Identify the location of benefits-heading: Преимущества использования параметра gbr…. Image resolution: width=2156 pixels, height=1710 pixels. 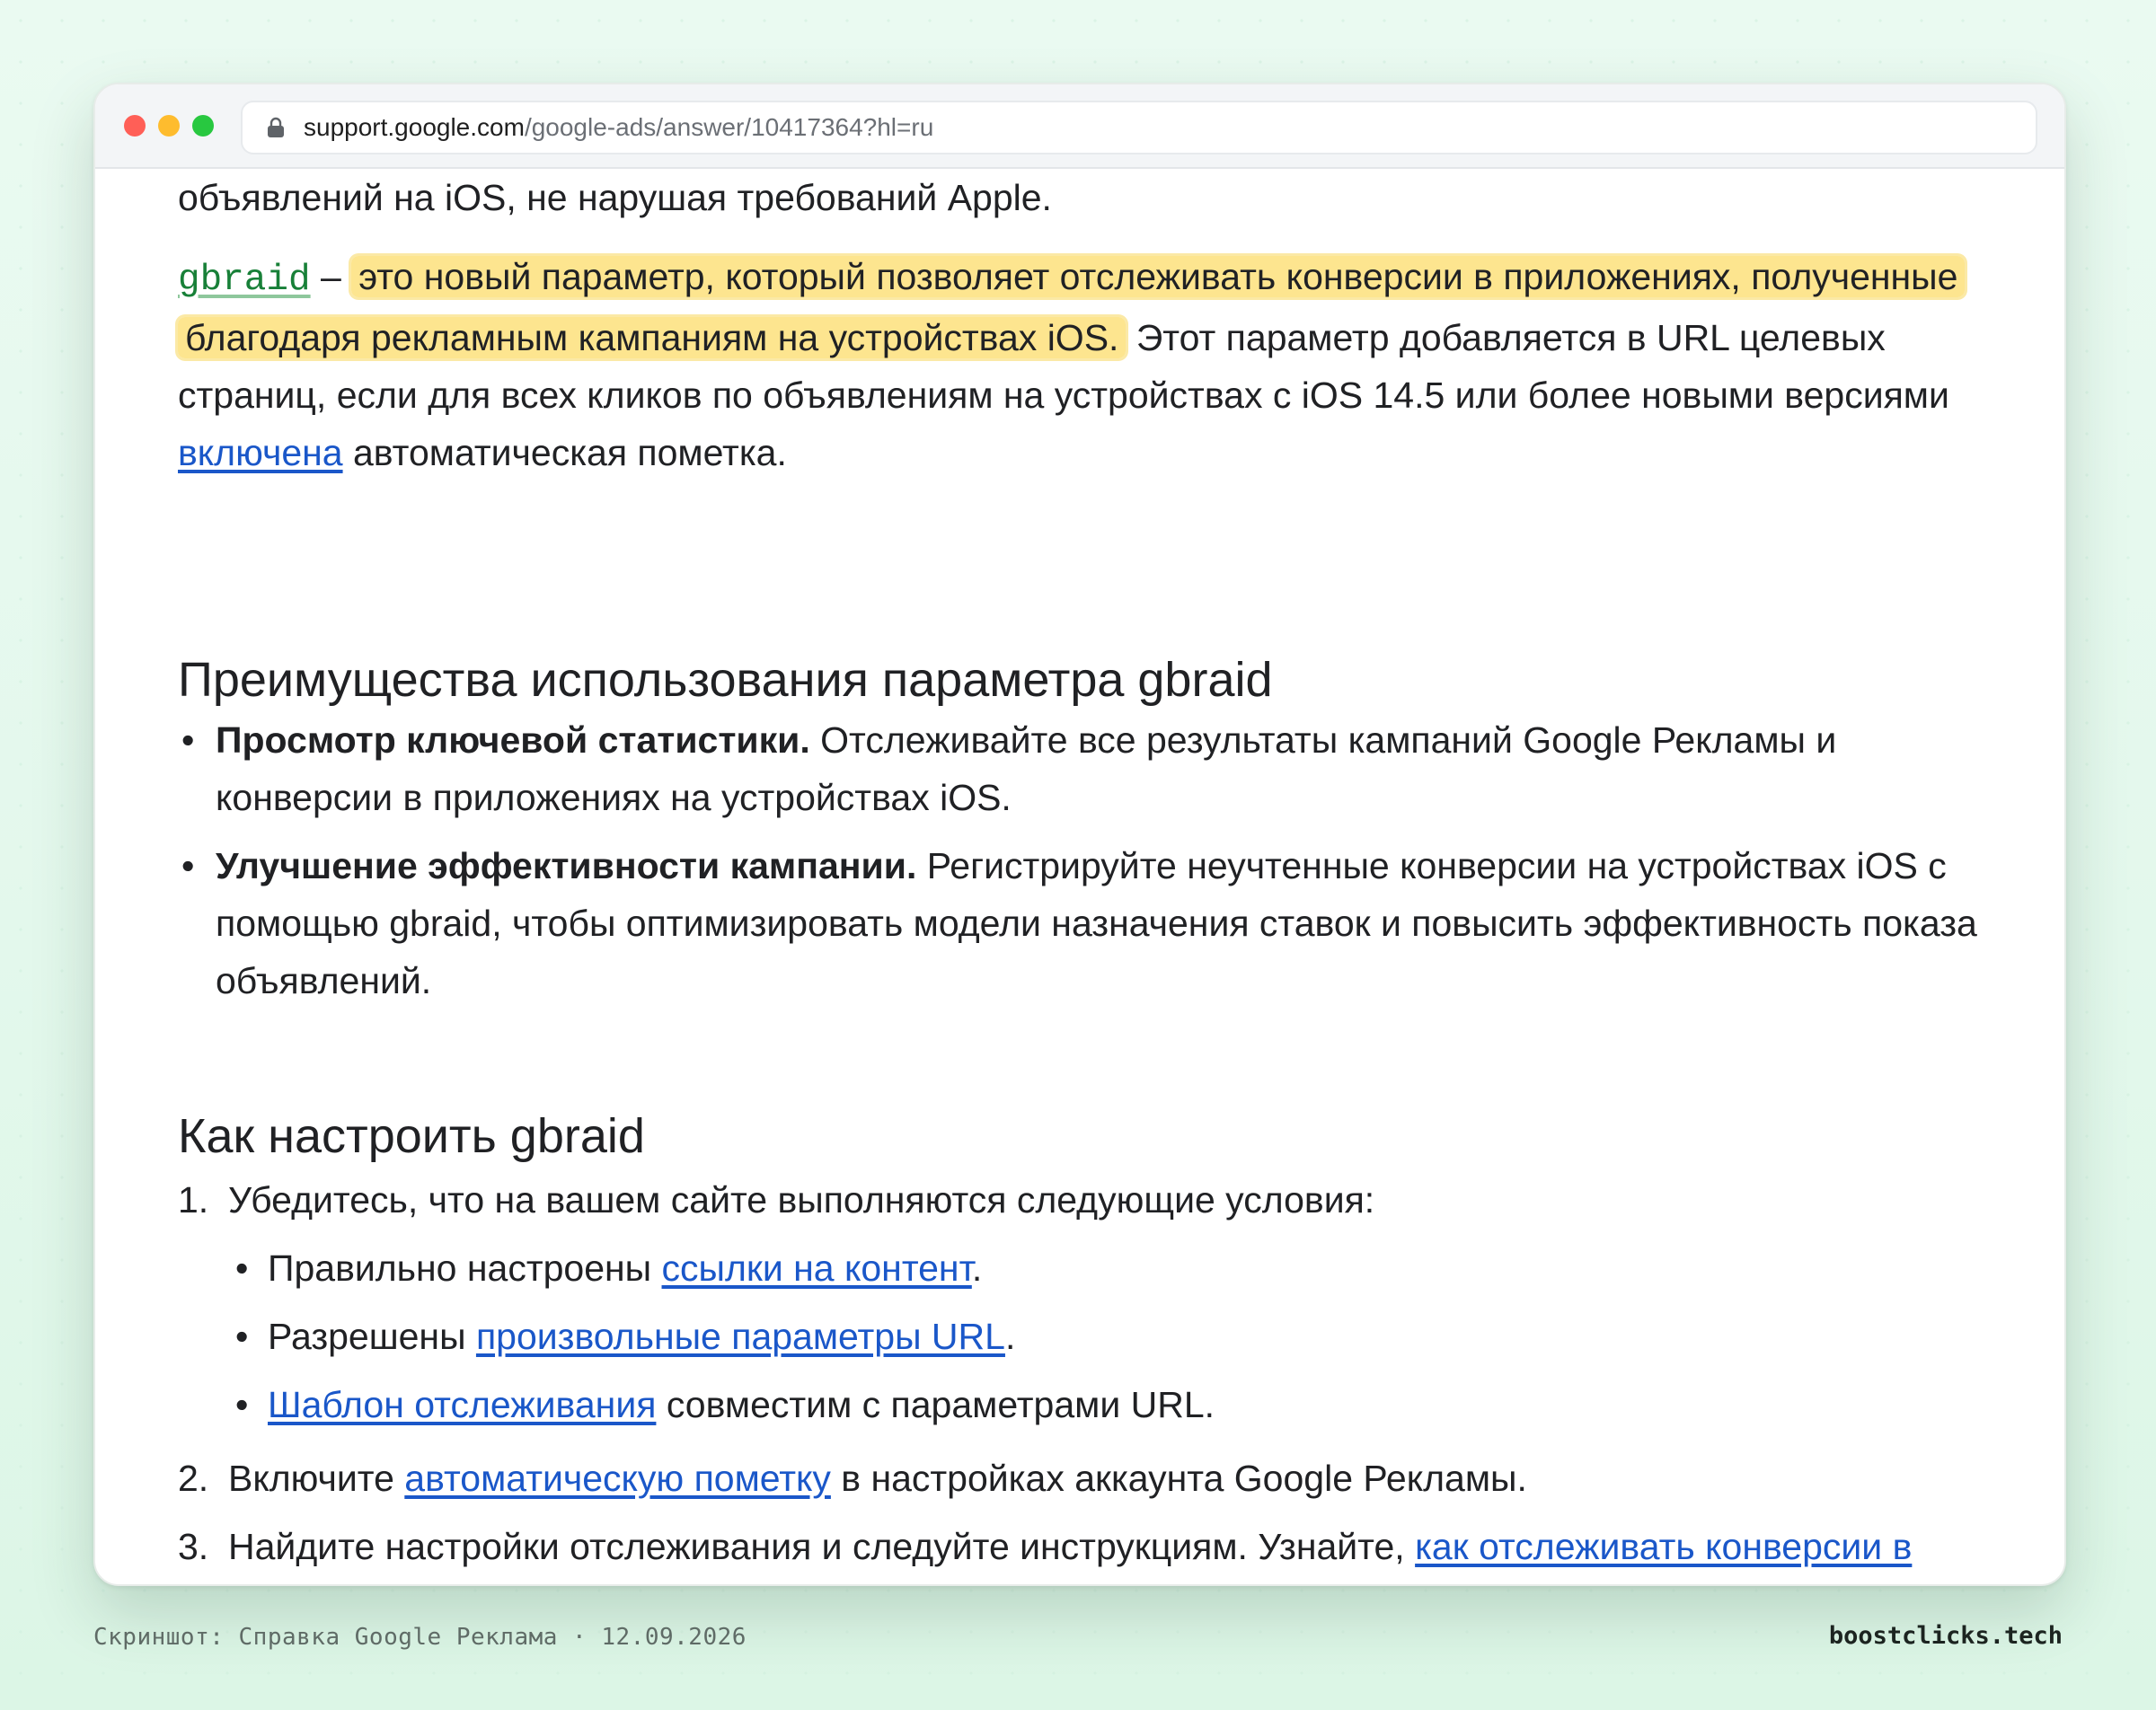
(725, 680).